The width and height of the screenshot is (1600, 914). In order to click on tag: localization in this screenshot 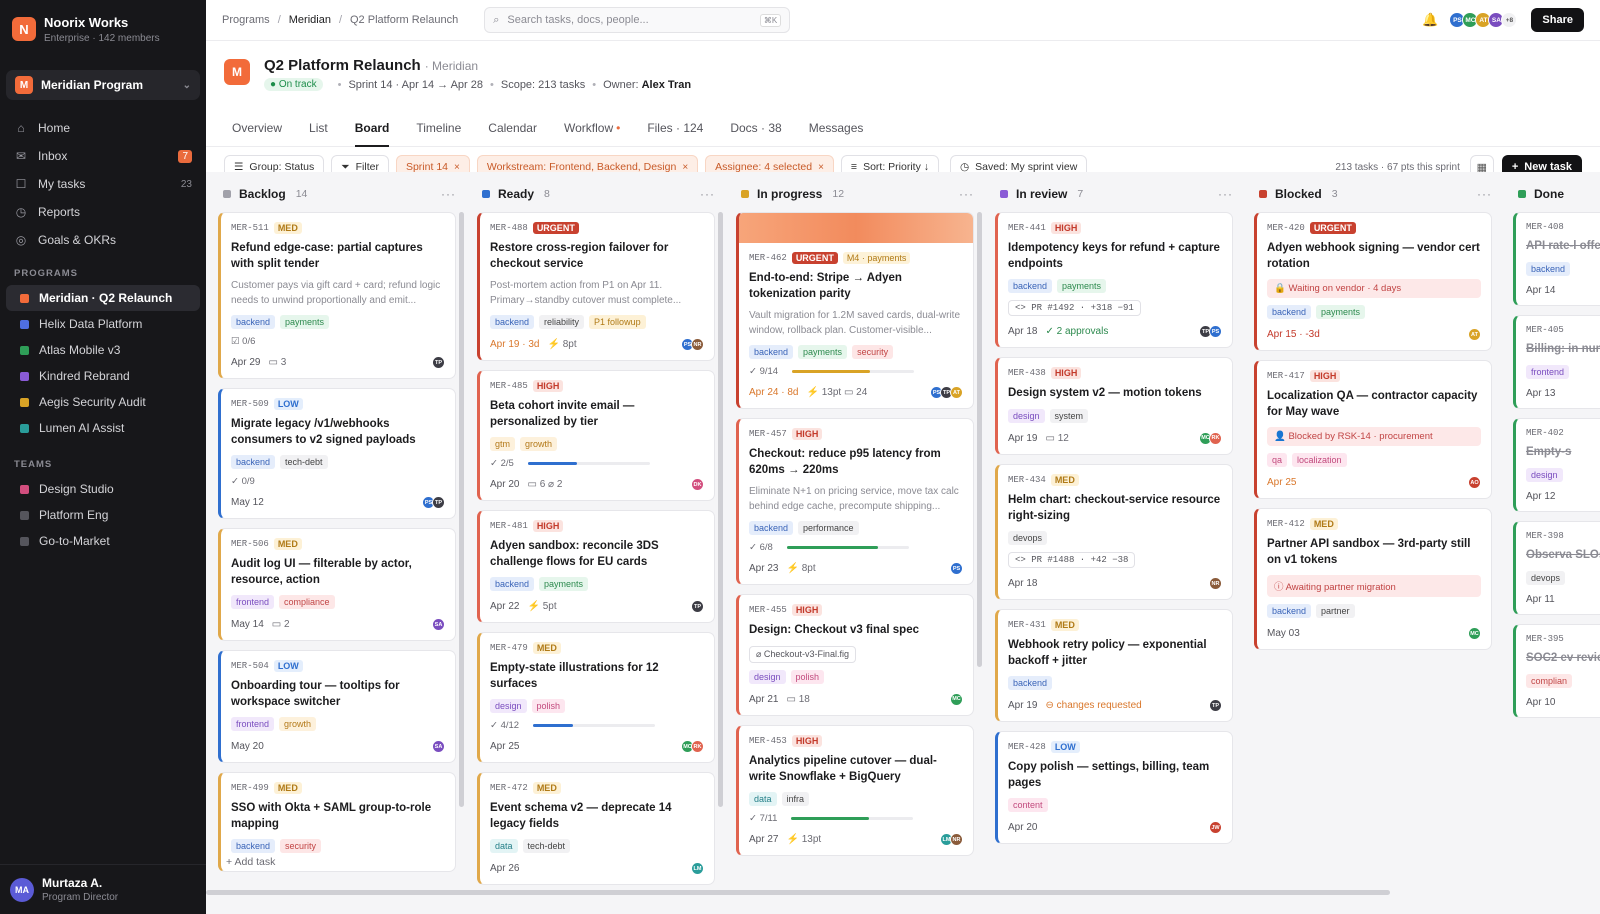, I will do `click(1319, 460)`.